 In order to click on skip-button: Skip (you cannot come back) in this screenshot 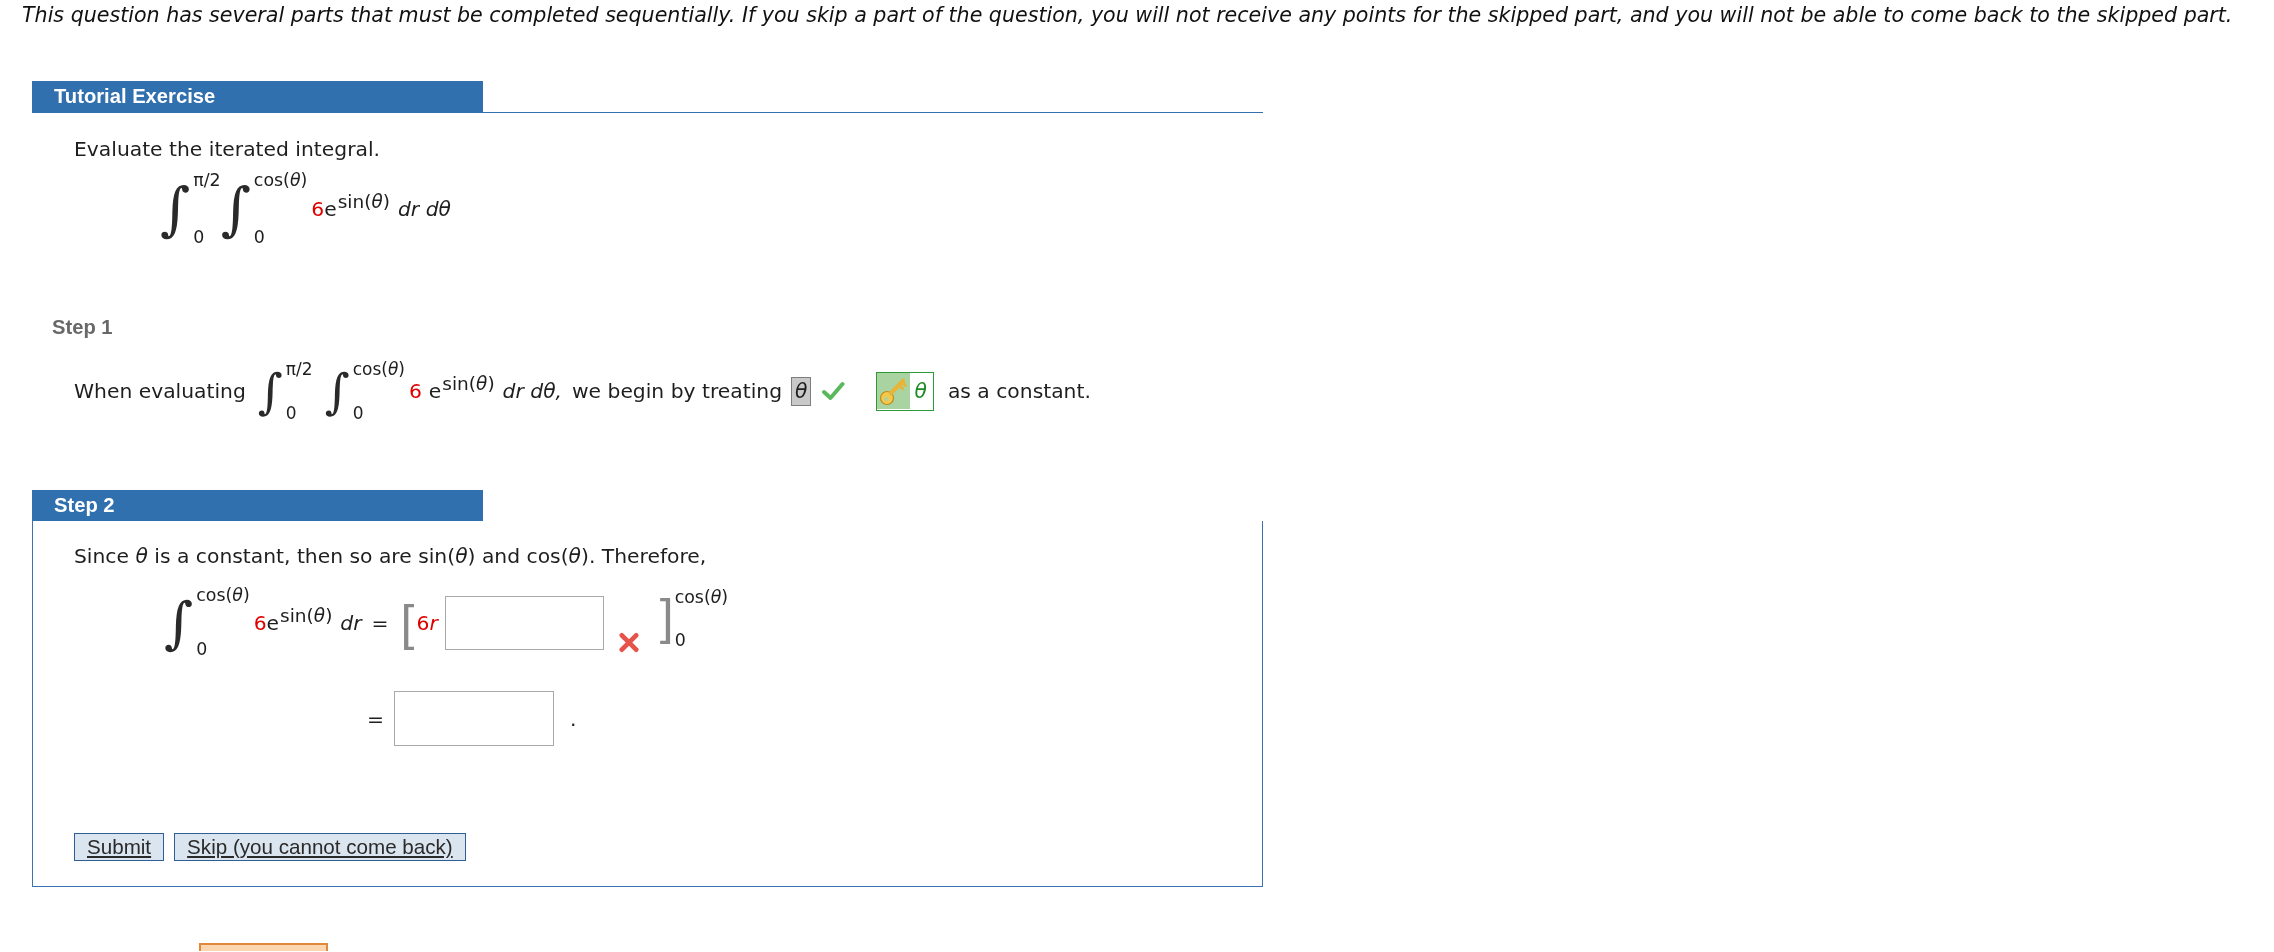, I will do `click(320, 847)`.